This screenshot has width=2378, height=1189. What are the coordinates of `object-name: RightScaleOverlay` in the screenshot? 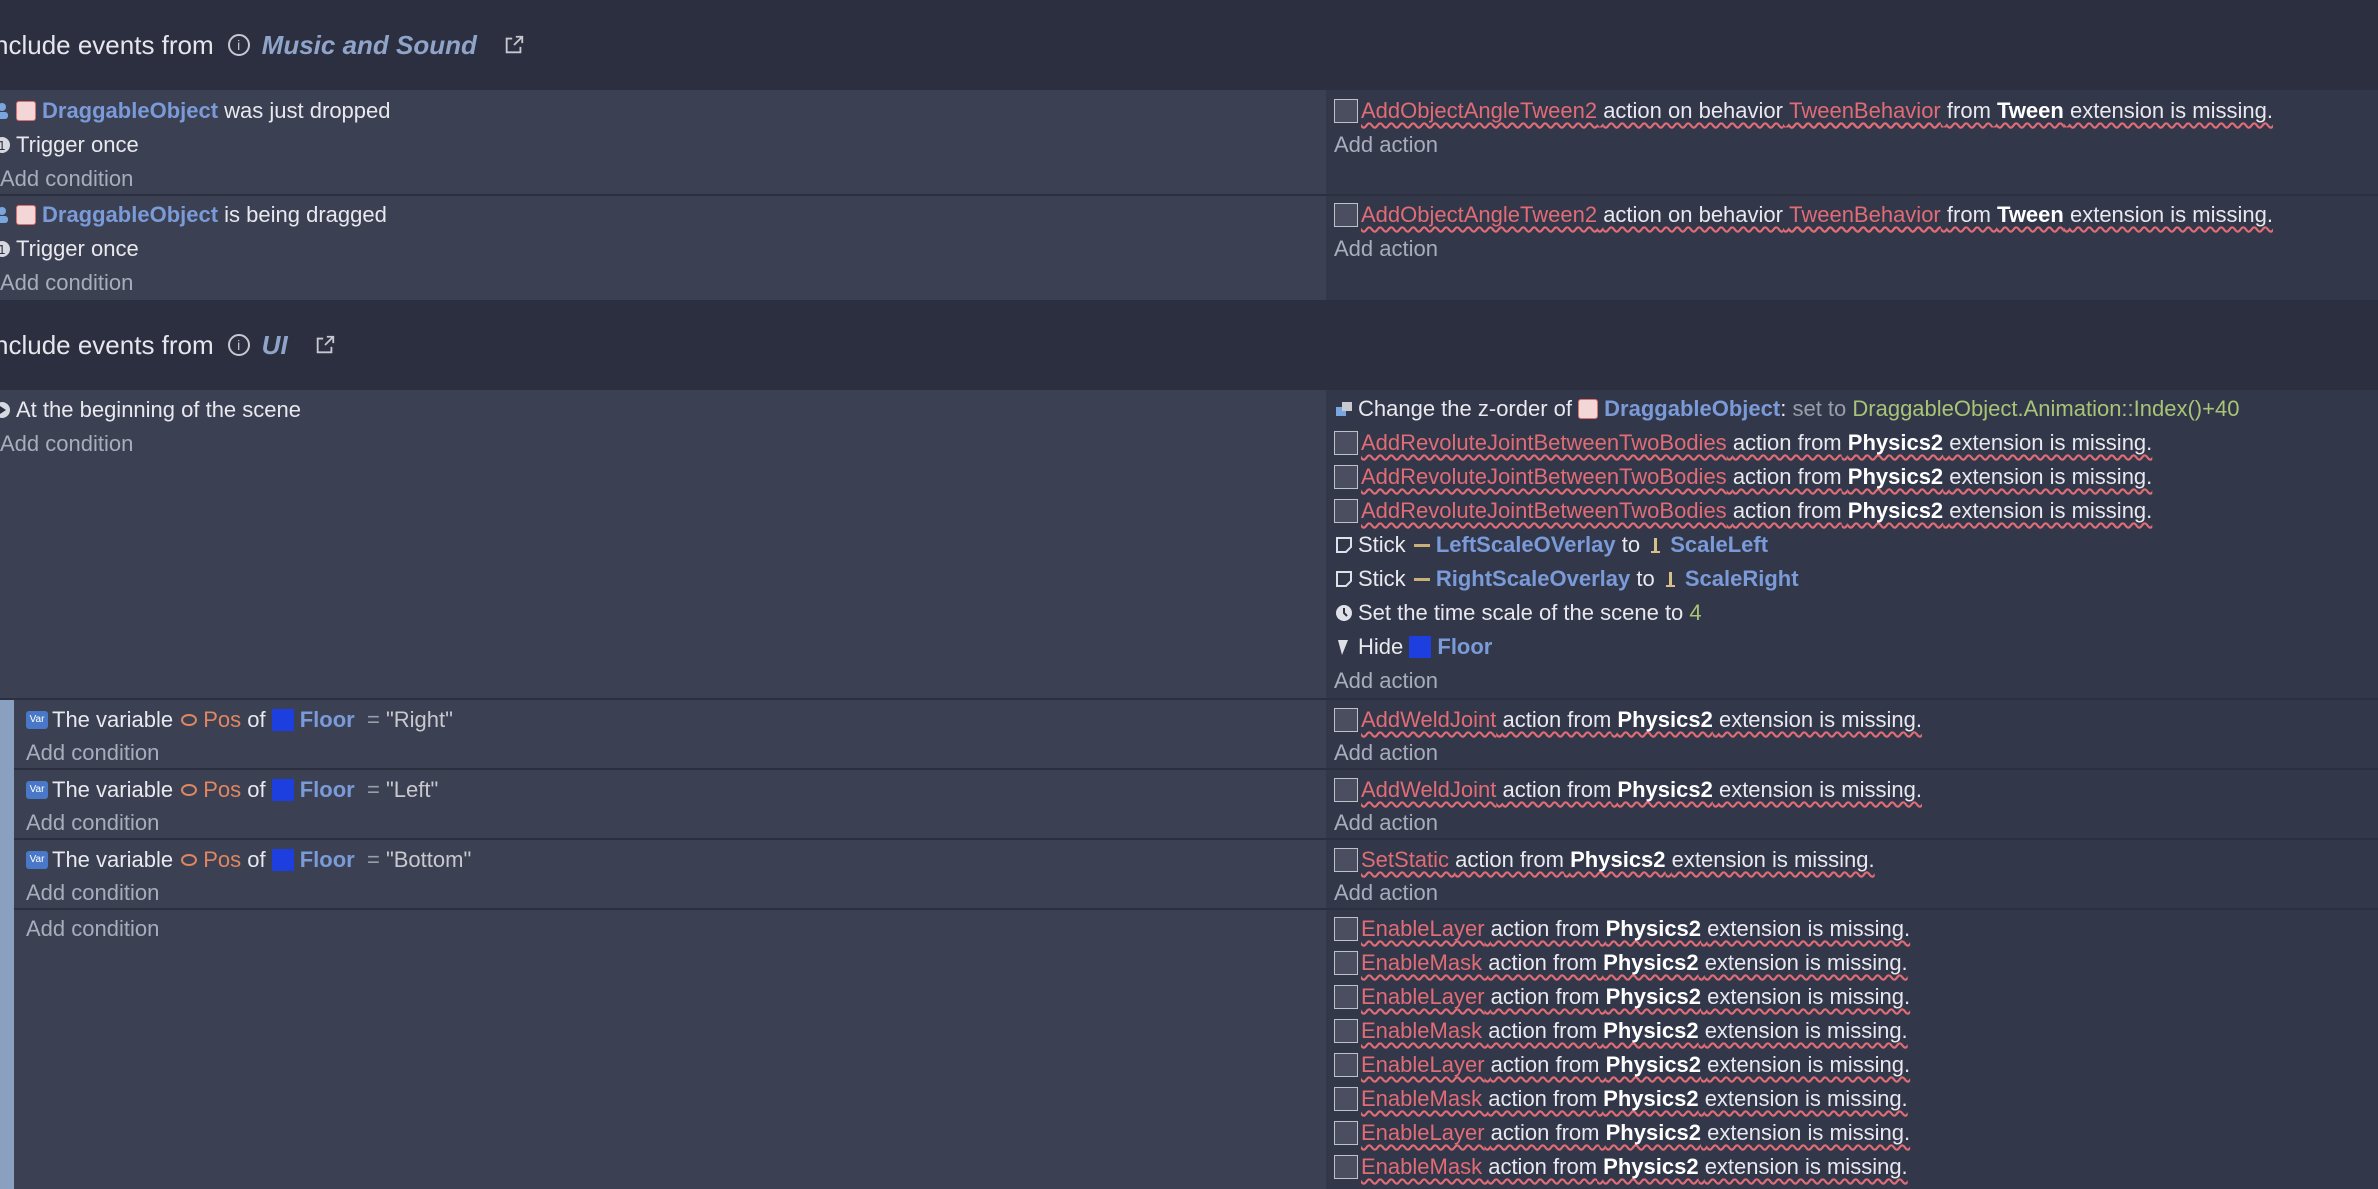 It's located at (1533, 579).